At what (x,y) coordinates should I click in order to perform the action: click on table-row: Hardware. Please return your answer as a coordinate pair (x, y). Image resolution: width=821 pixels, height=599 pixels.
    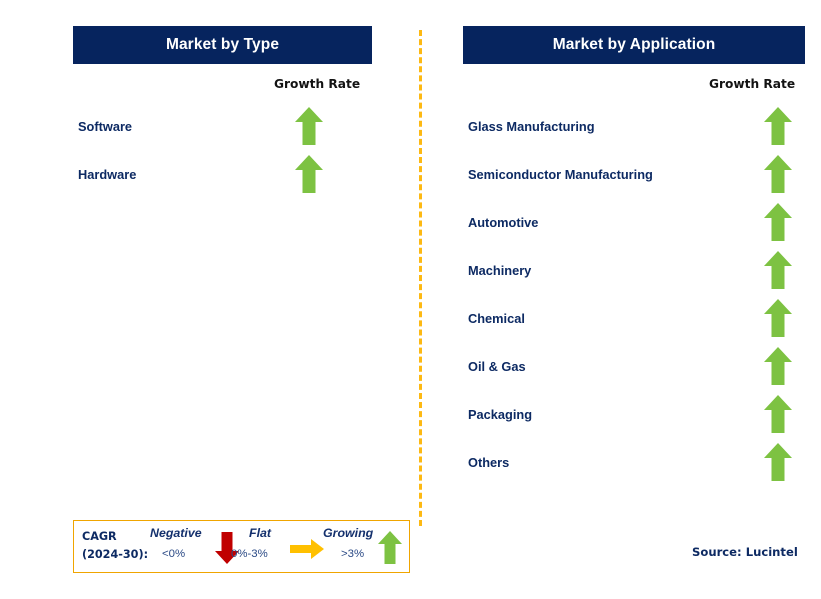
    Looking at the image, I should click on (208, 174).